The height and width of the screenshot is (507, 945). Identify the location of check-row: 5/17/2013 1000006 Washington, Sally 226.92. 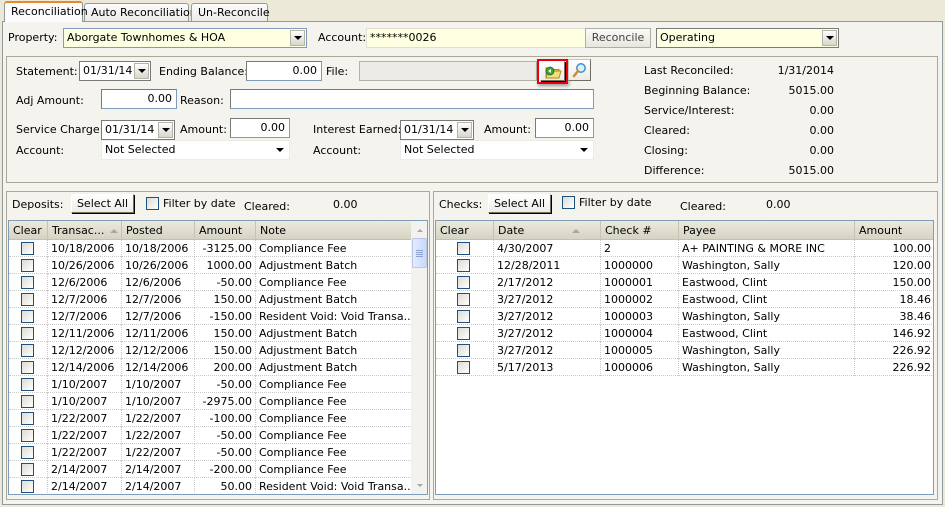
(684, 367).